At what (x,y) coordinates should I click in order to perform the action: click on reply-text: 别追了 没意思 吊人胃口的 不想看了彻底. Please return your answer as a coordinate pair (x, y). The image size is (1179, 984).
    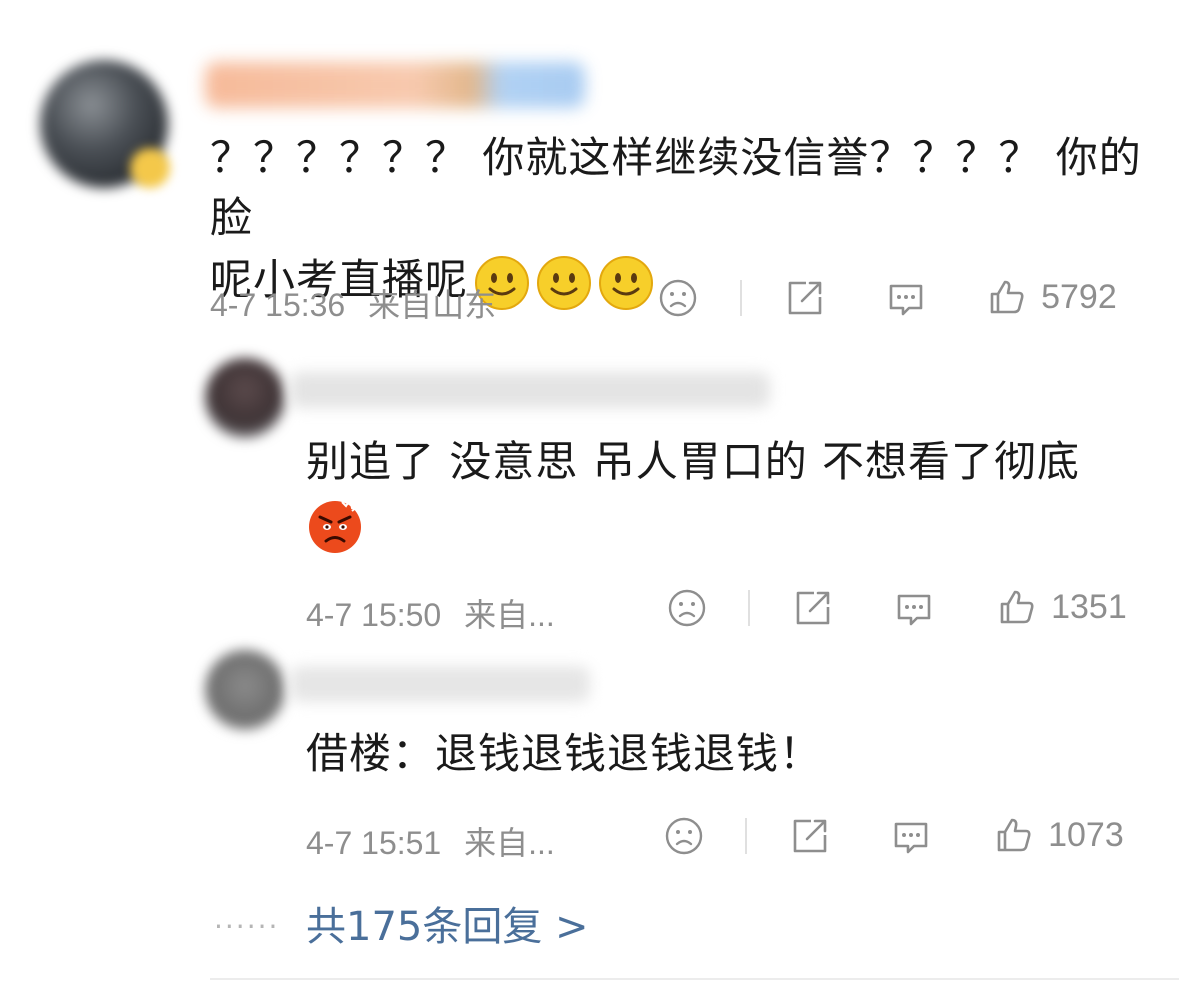
    Looking at the image, I should click on (726, 501).